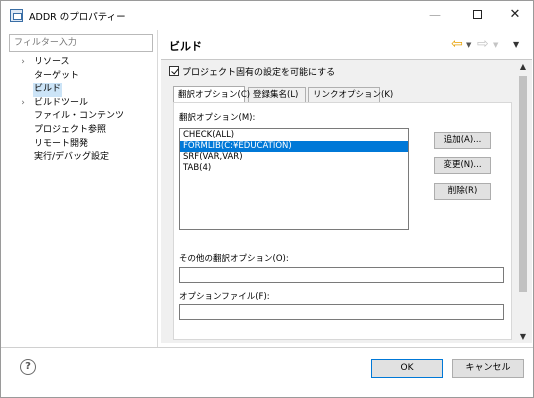 This screenshot has width=534, height=398. Describe the element at coordinates (341, 312) in the screenshot. I see `option-file-field` at that location.